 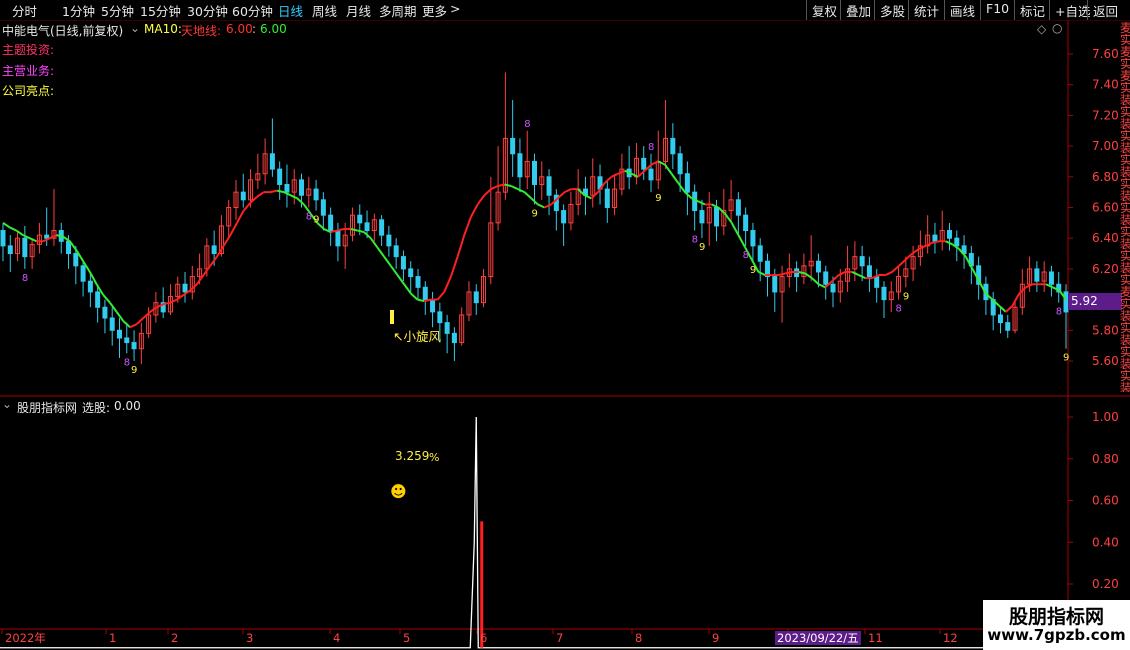 I want to click on period-tab-3: 15分钟, so click(x=160, y=10).